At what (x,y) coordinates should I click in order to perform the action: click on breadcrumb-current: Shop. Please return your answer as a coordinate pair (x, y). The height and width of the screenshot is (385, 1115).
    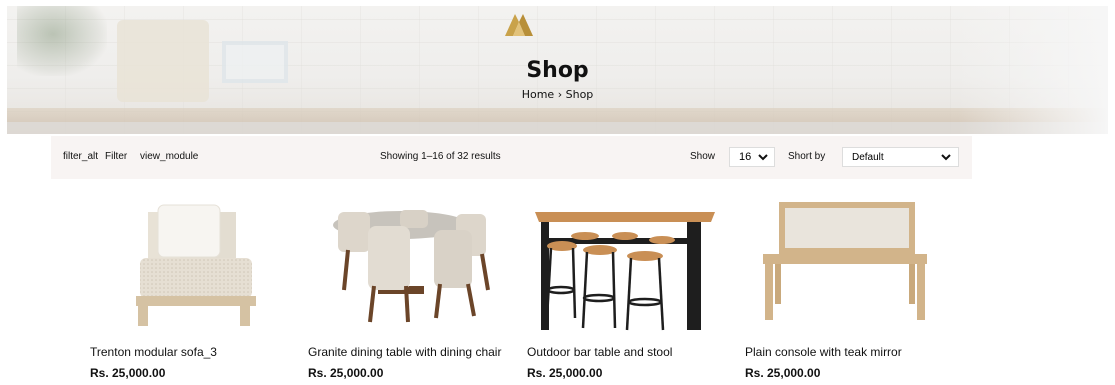
    Looking at the image, I should click on (579, 94).